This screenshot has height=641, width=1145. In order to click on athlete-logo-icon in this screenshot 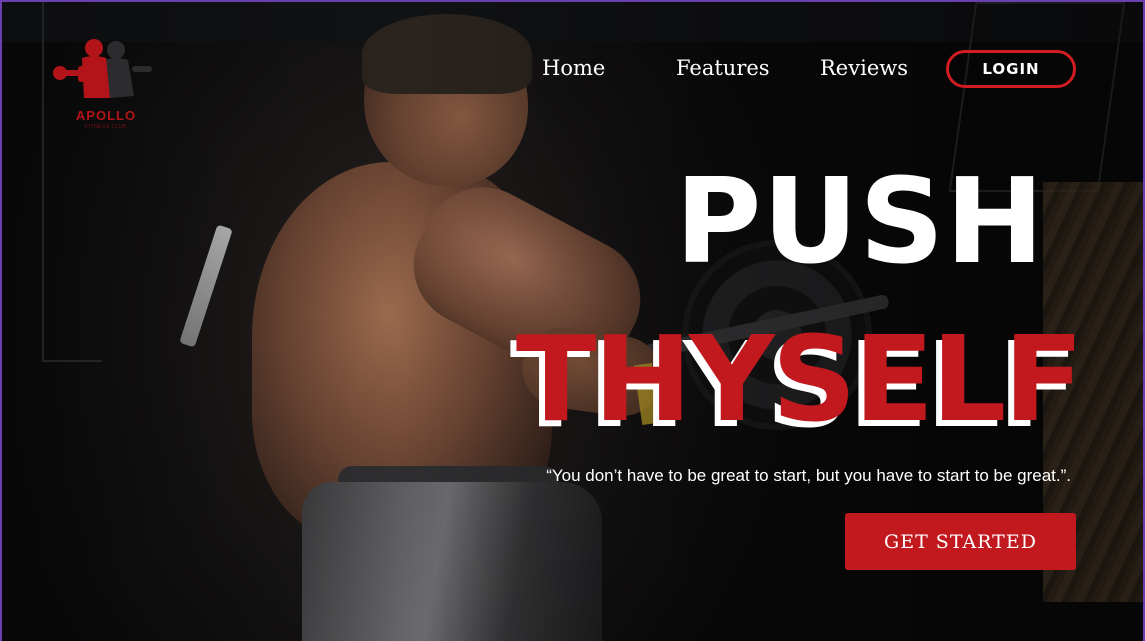, I will do `click(102, 68)`.